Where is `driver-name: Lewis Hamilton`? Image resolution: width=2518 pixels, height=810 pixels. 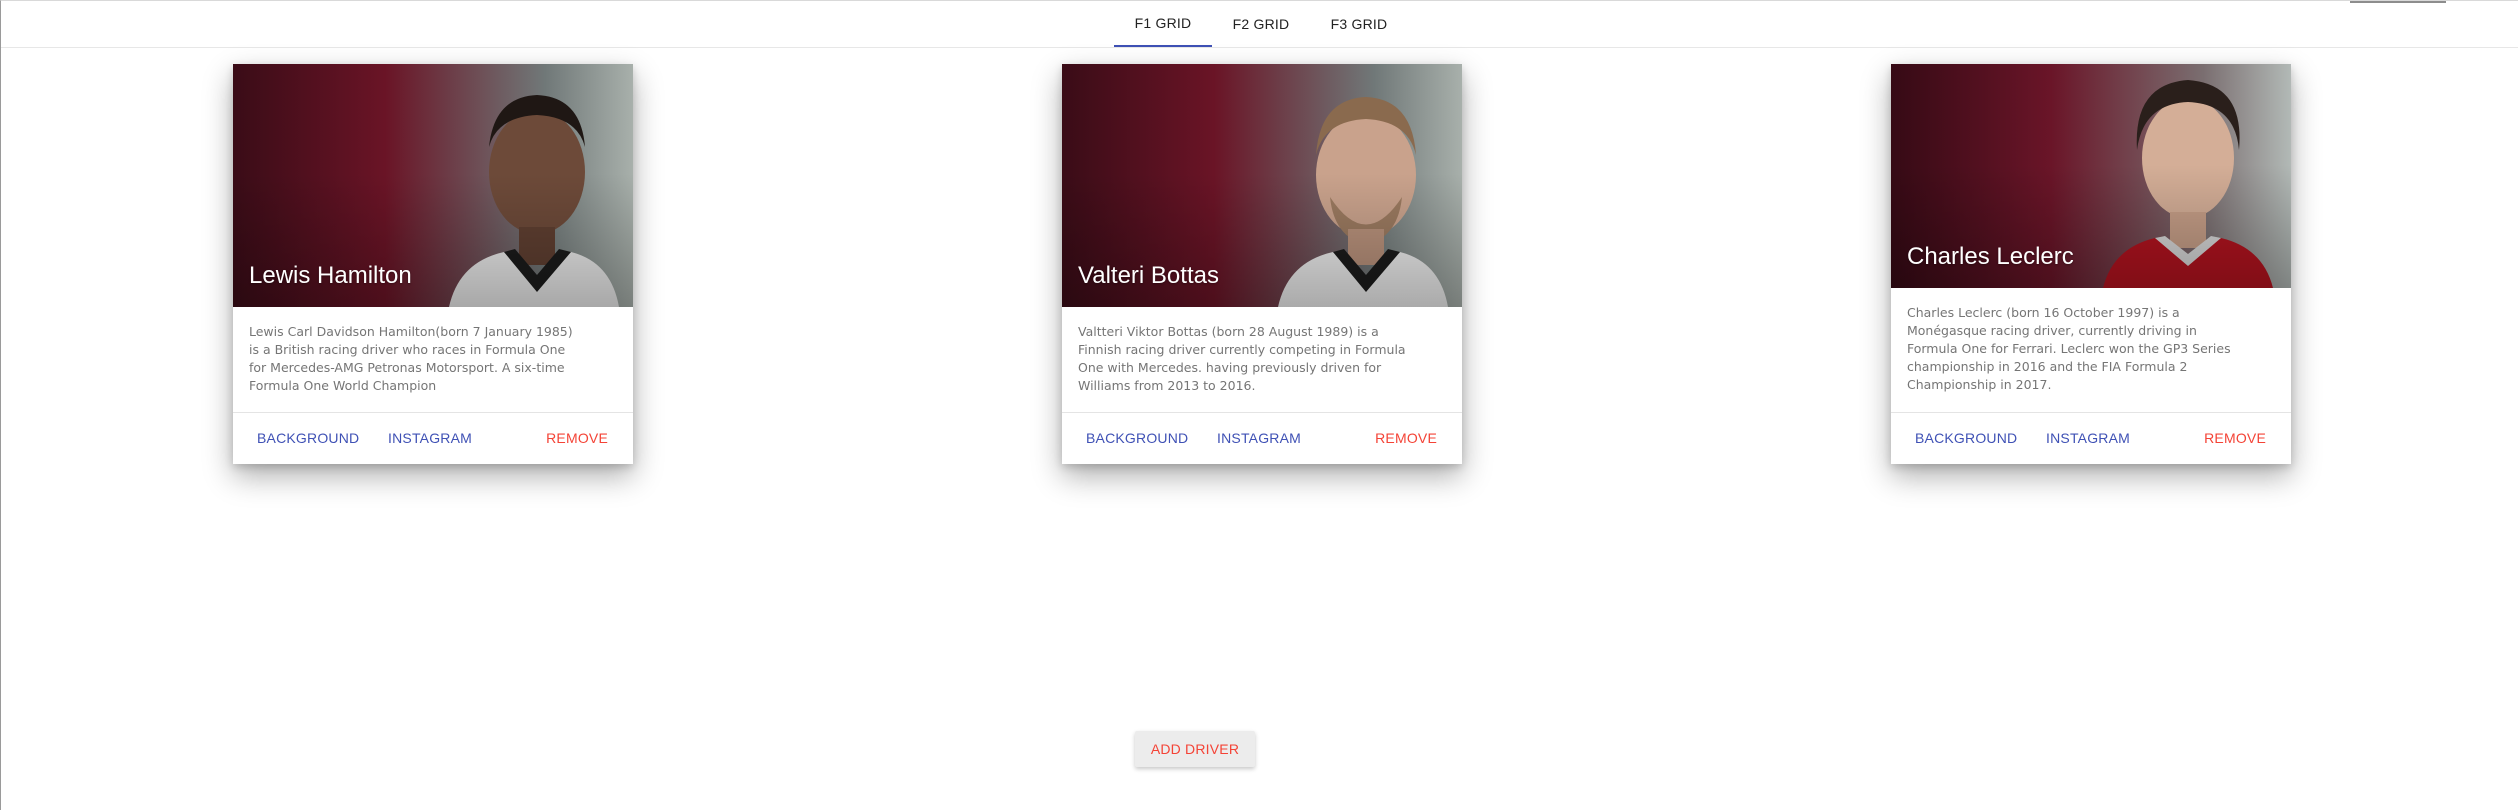
driver-name: Lewis Hamilton is located at coordinates (330, 275).